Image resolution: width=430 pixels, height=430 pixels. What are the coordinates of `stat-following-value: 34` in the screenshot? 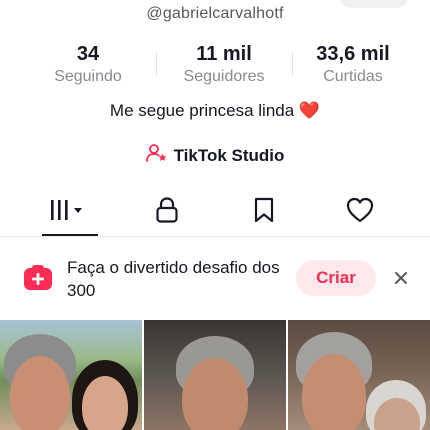 It's located at (88, 54).